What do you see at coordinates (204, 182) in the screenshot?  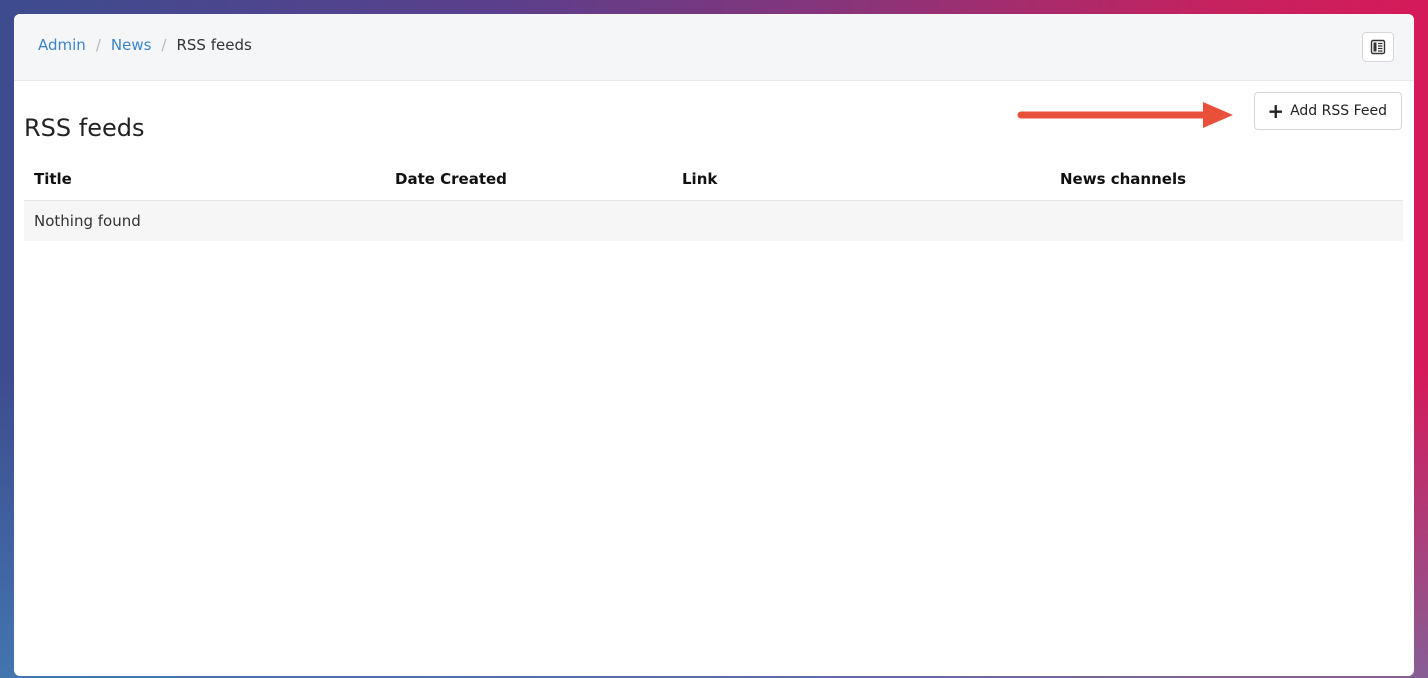 I see `column-header-title: Title` at bounding box center [204, 182].